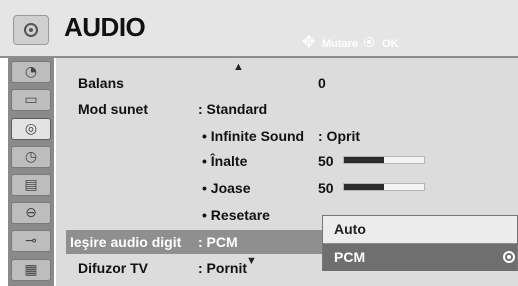  I want to click on joase-level-bar, so click(384, 187).